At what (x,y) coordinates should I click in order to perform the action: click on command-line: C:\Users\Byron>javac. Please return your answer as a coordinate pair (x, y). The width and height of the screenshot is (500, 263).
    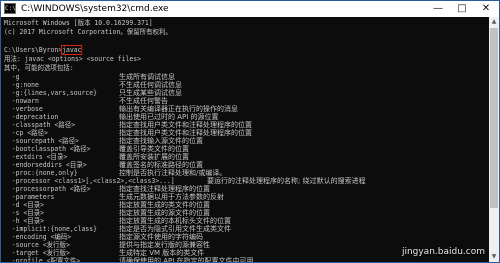
    Looking at the image, I should click on (43, 50).